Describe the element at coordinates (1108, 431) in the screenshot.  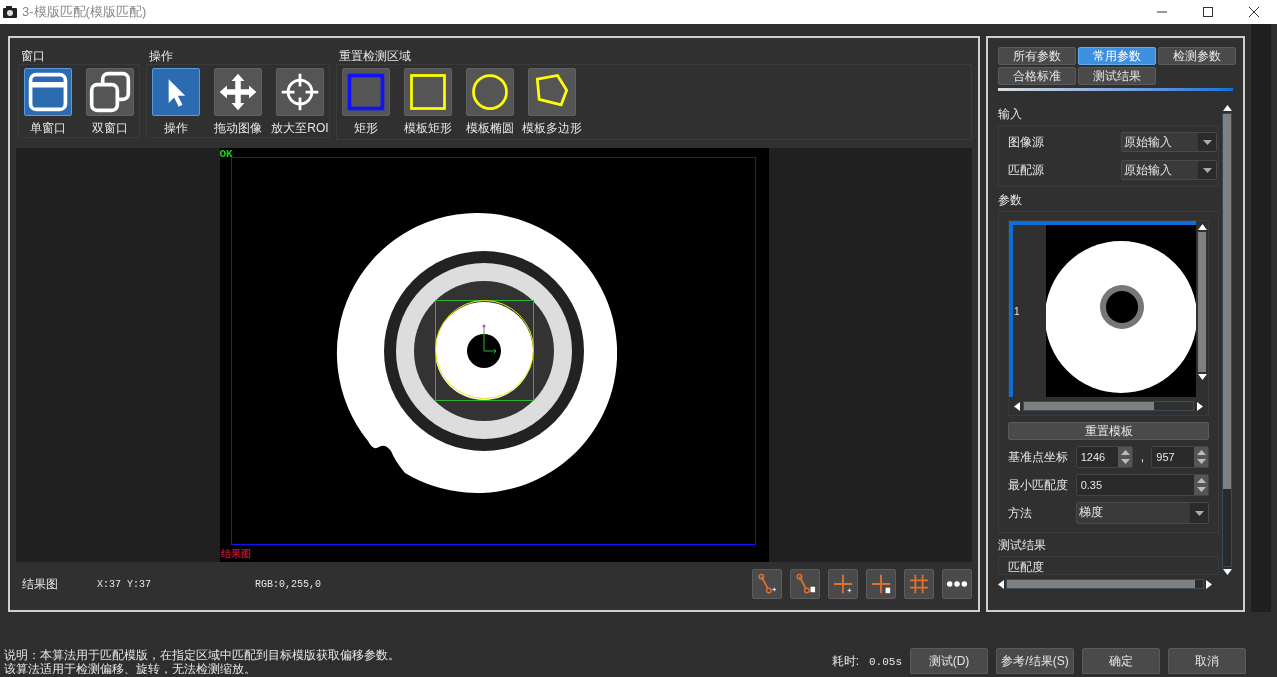
I see `reset-template-button: 重置模板` at that location.